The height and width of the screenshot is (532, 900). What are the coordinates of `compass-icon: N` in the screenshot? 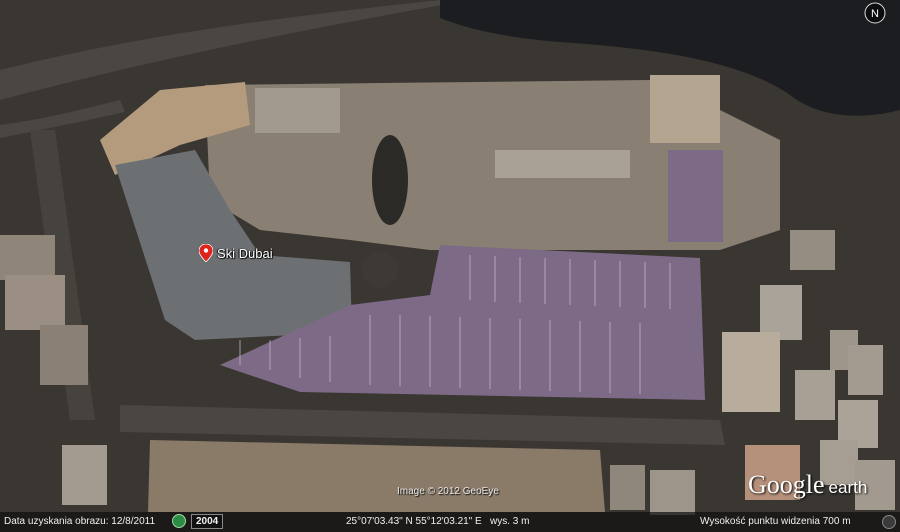 It's located at (875, 13).